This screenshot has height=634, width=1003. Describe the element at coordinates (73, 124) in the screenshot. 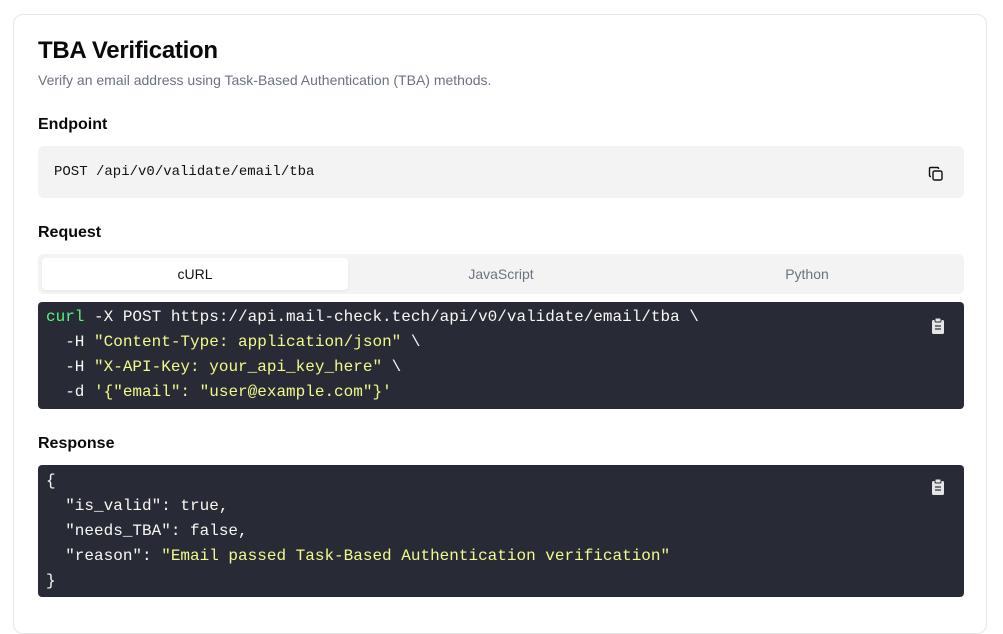

I see `endpoint-label: Endpoint` at that location.